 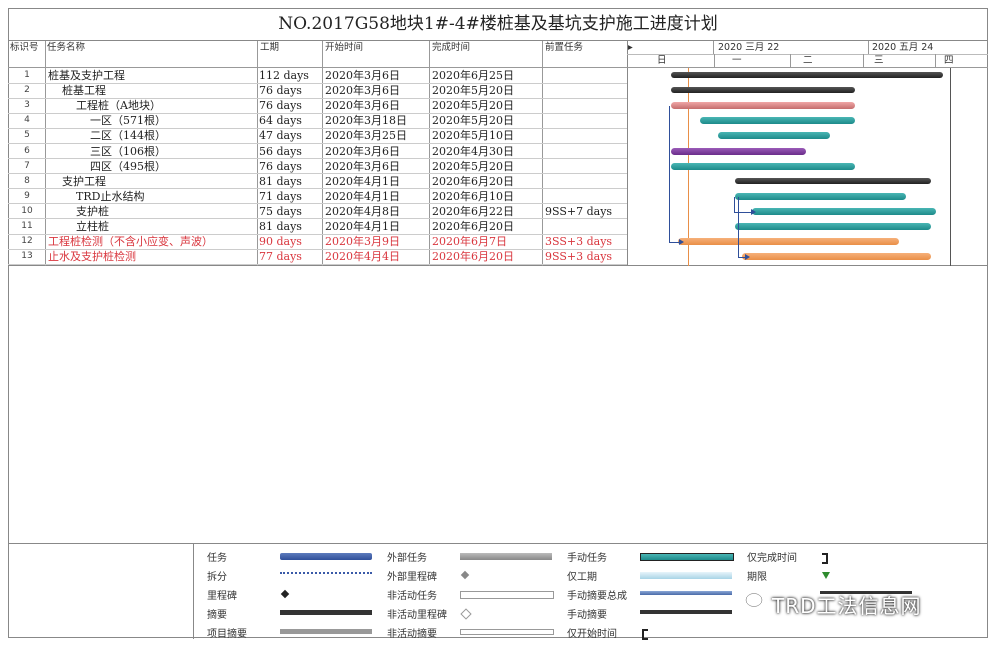 What do you see at coordinates (27, 241) in the screenshot?
I see `task-id: 12` at bounding box center [27, 241].